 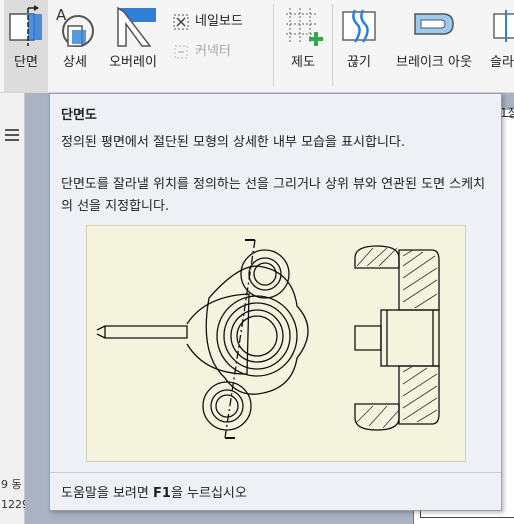 I want to click on tooltip-title: 단면도, so click(x=79, y=115).